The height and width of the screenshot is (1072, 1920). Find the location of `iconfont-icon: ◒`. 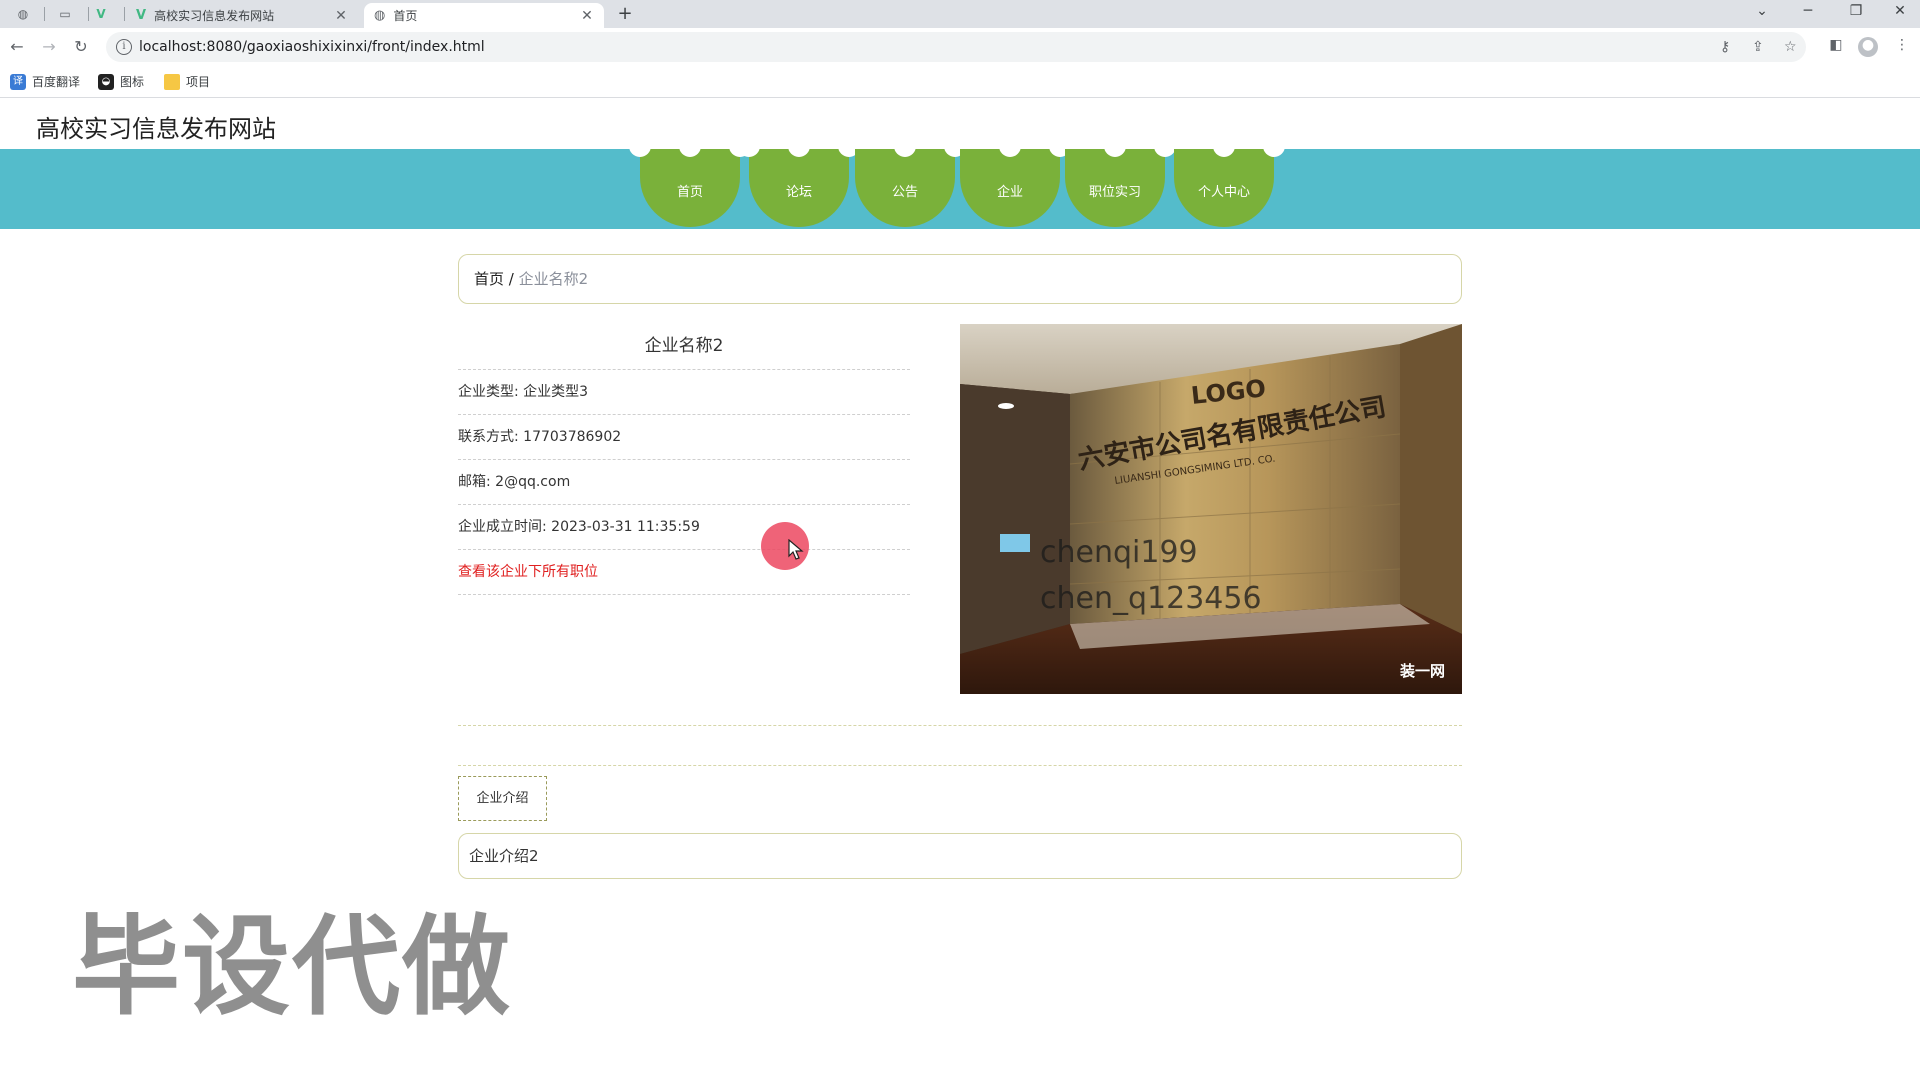

iconfont-icon: ◒ is located at coordinates (106, 81).